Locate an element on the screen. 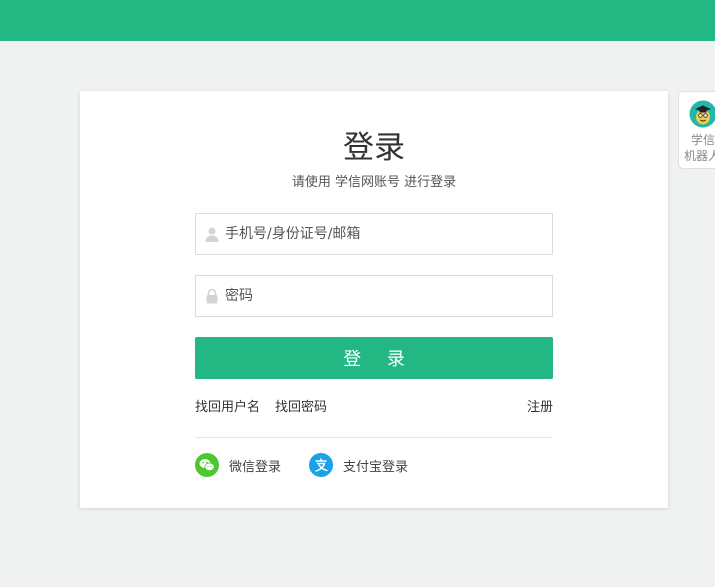 The width and height of the screenshot is (715, 587). register-link: 注册 is located at coordinates (540, 405).